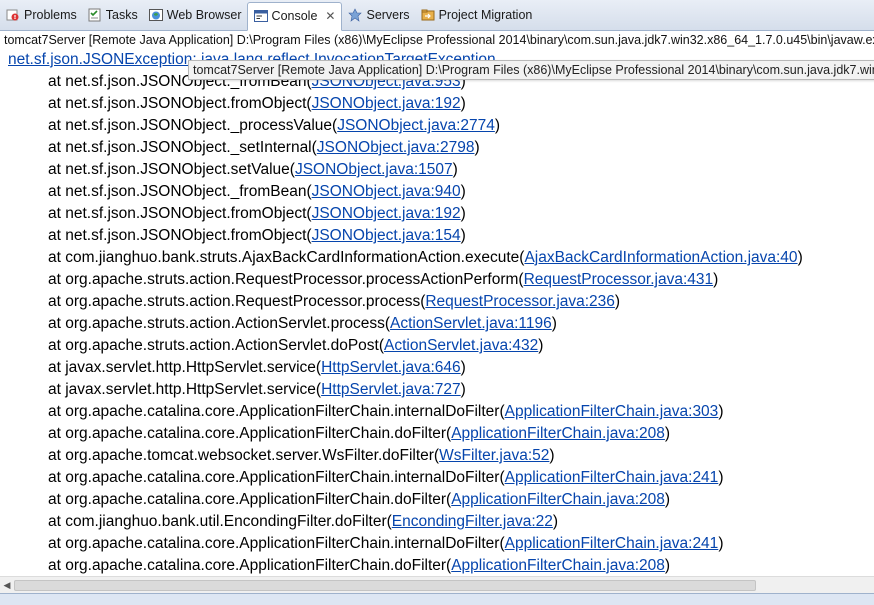  What do you see at coordinates (428, 15) in the screenshot?
I see `migration-icon` at bounding box center [428, 15].